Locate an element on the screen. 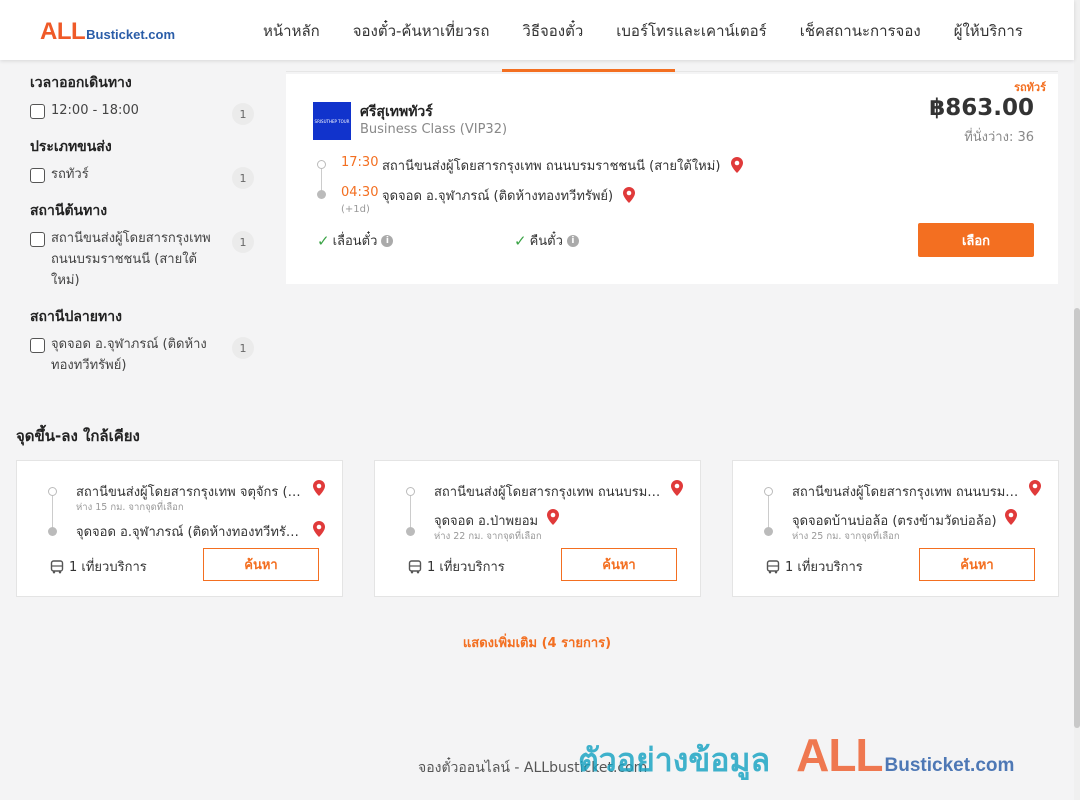  depart-time: 17:30 is located at coordinates (360, 162).